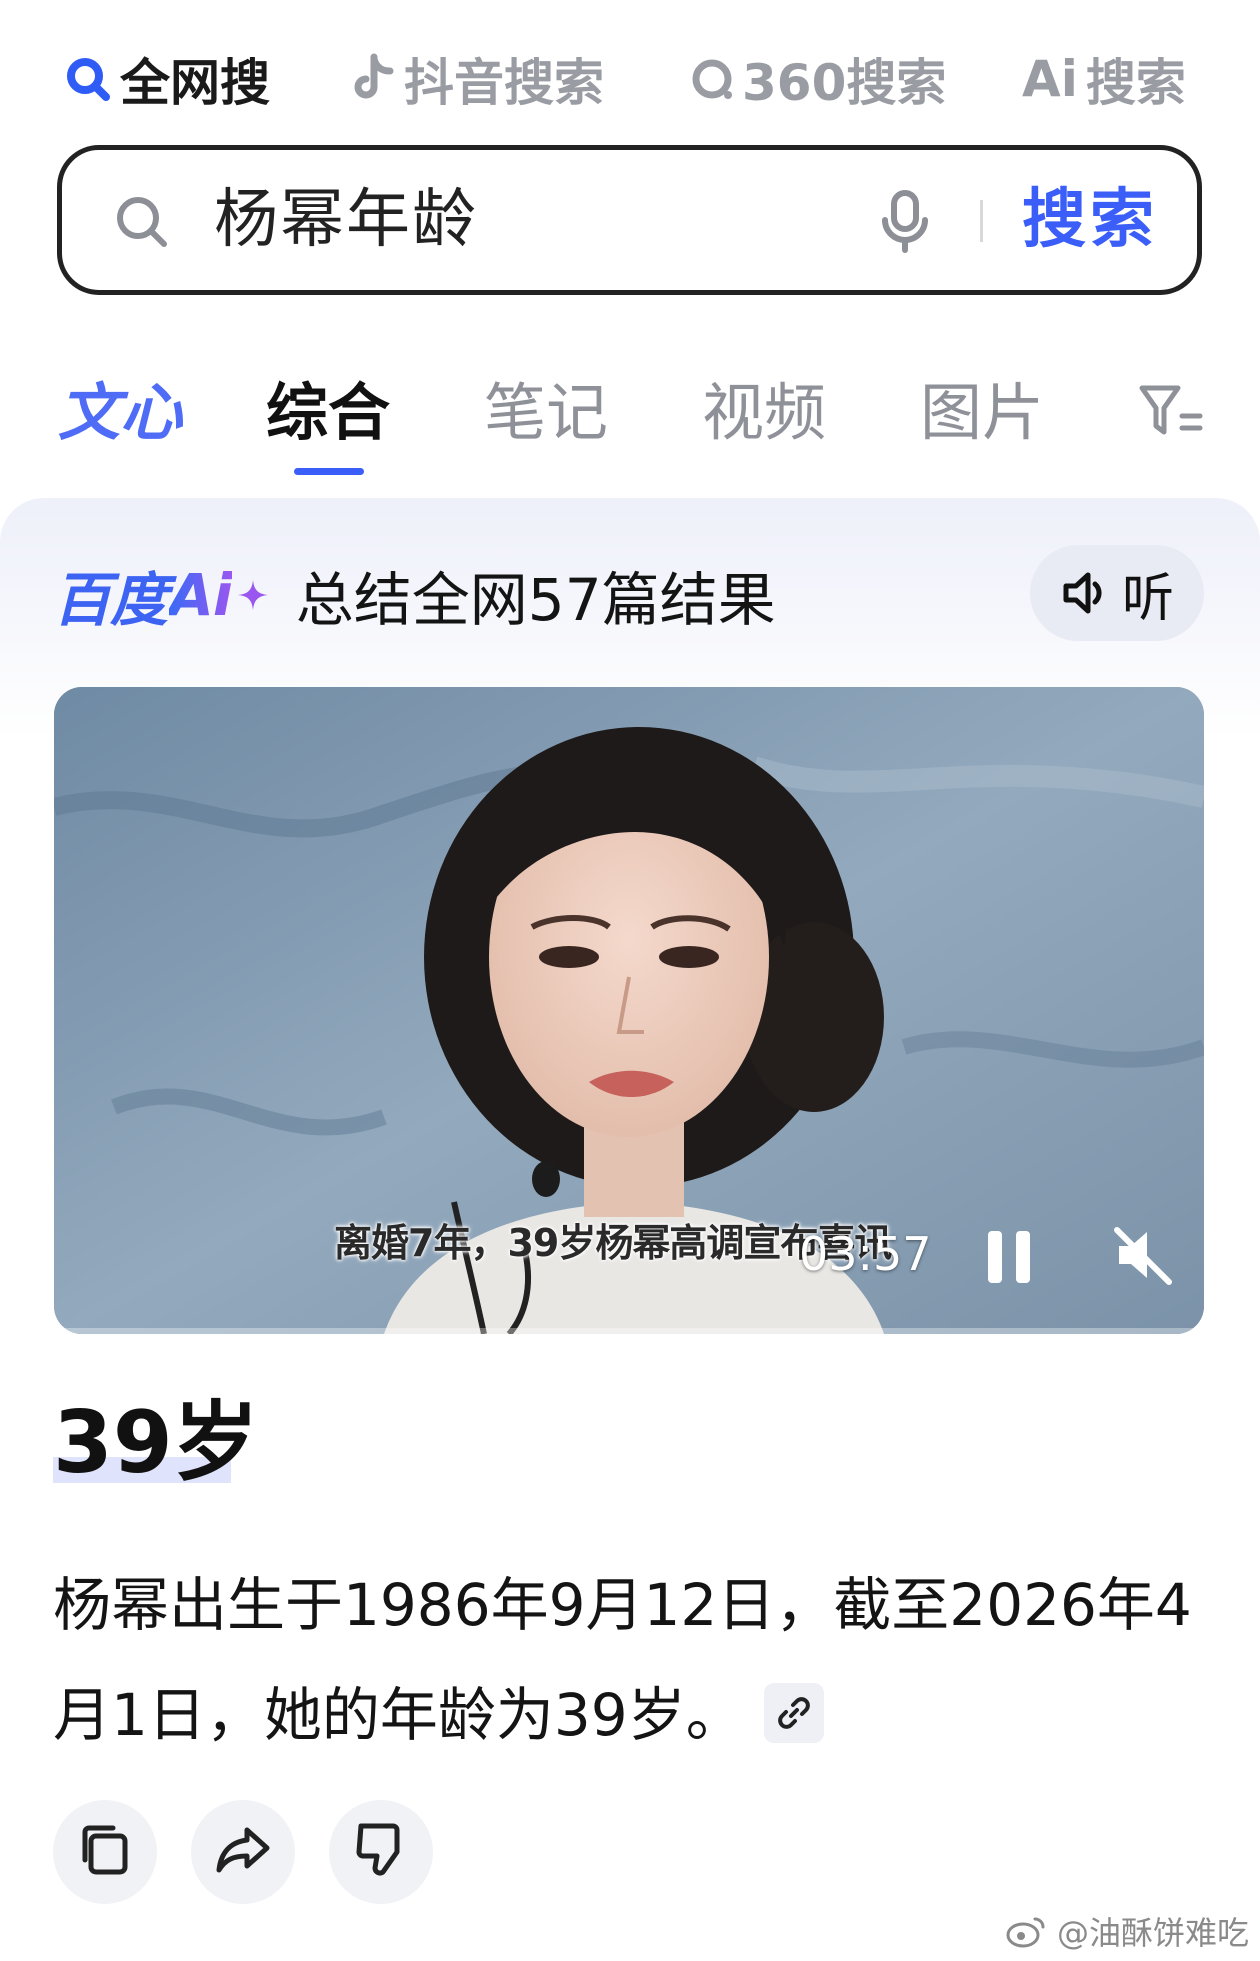 The height and width of the screenshot is (1961, 1260). I want to click on source-link-icon, so click(793, 1712).